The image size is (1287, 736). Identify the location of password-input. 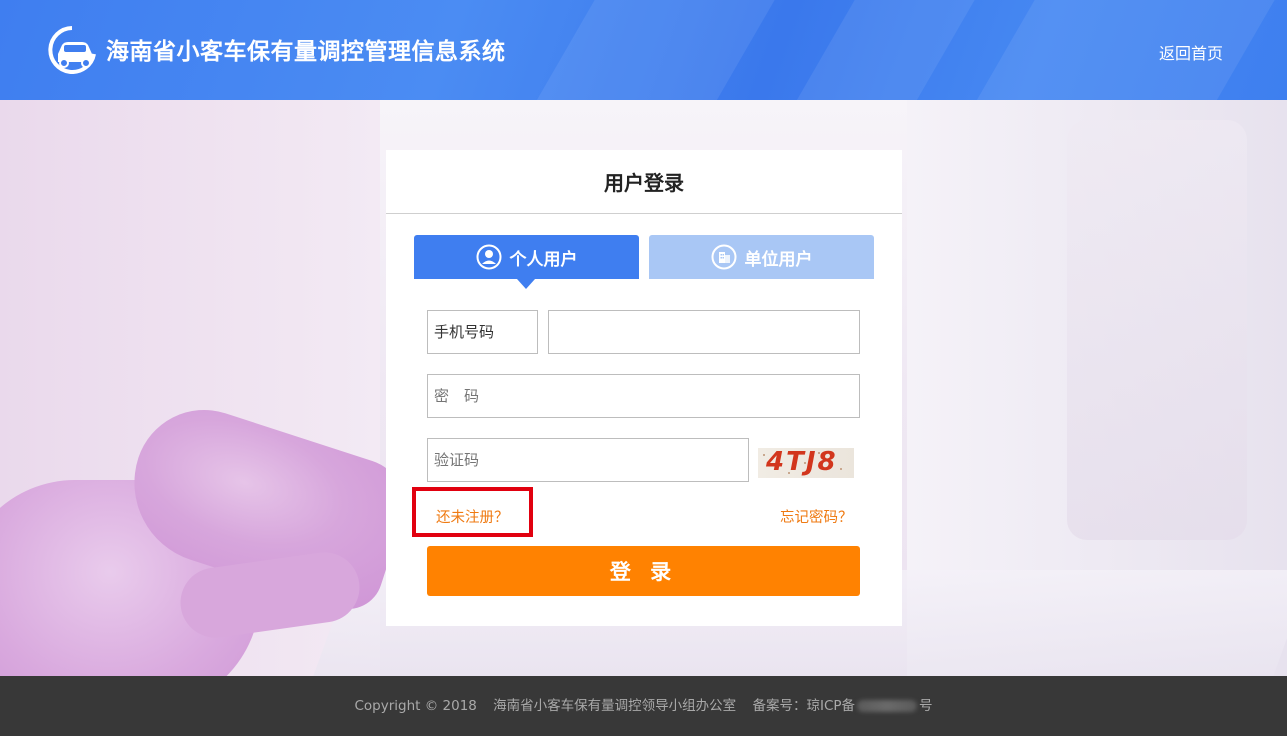
(643, 396).